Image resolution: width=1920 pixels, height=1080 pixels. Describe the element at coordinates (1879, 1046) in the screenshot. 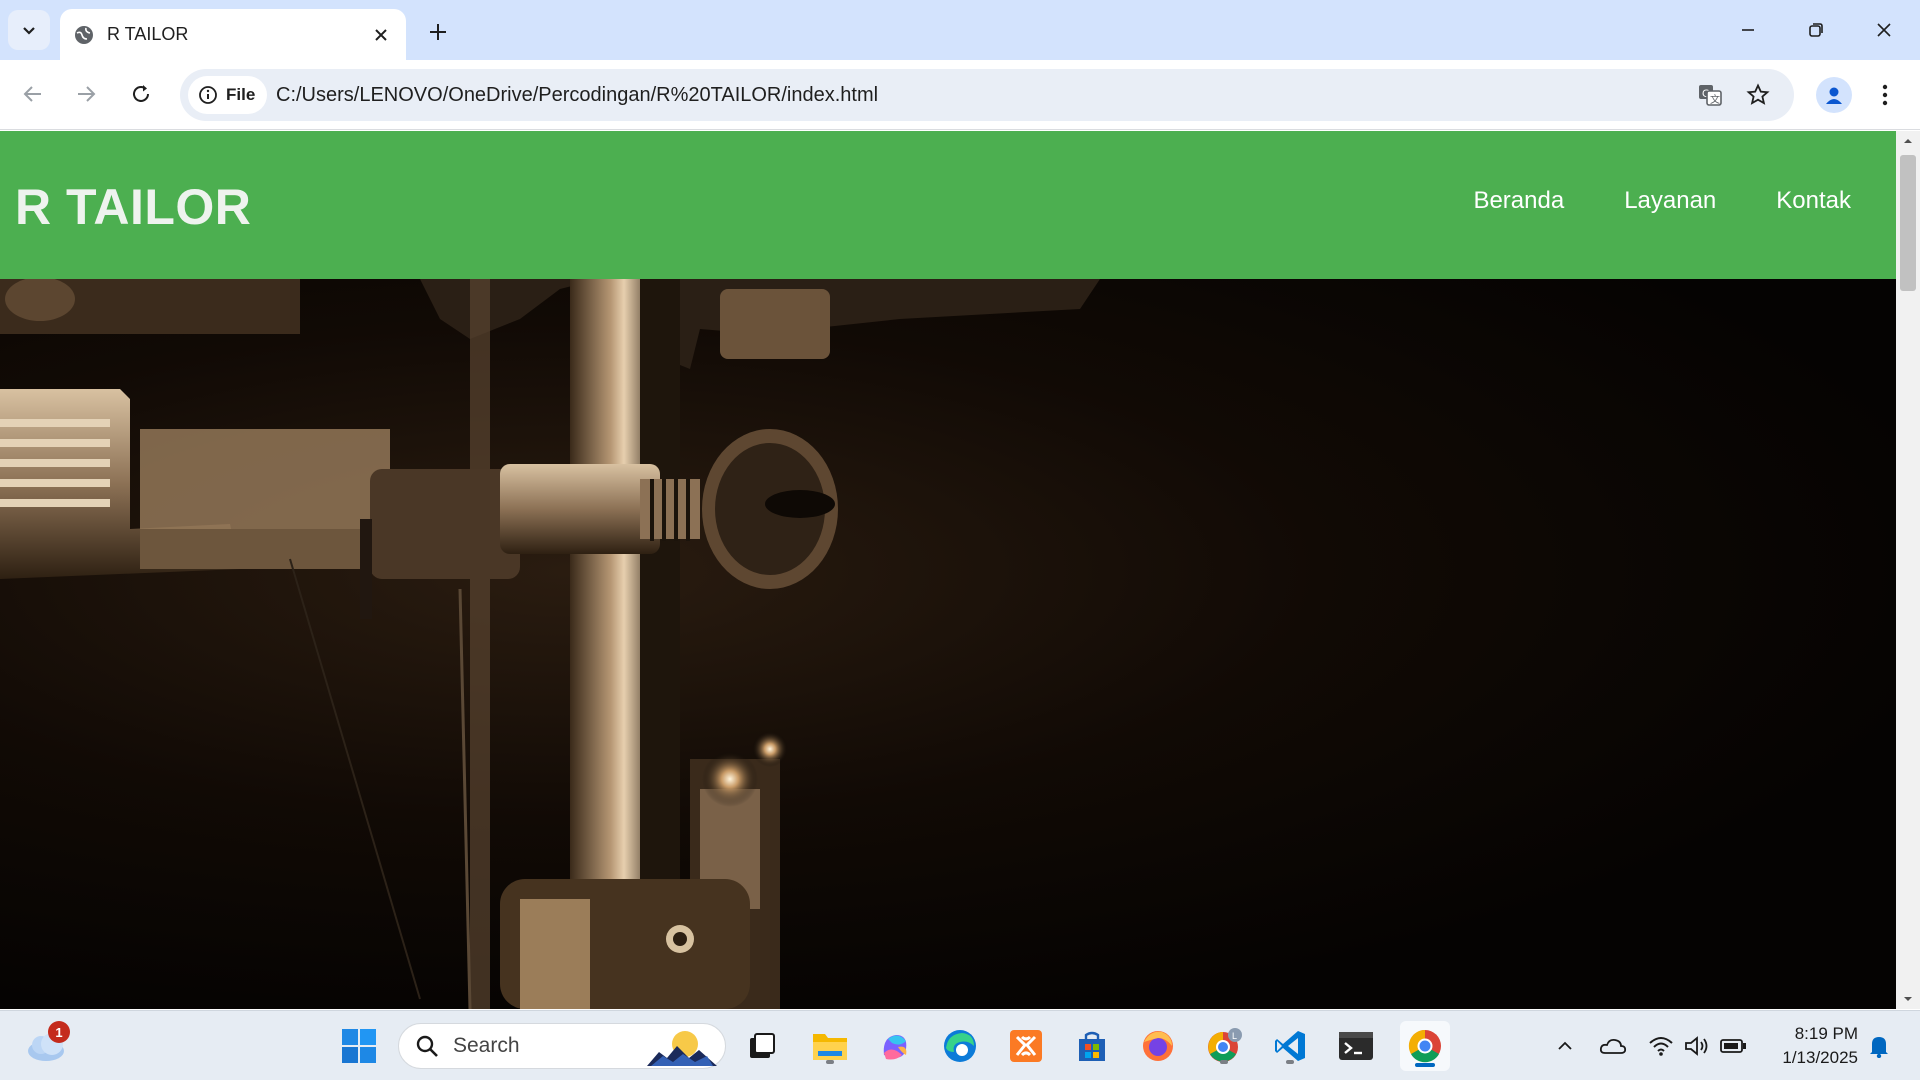

I see `notification-bell-icon` at that location.